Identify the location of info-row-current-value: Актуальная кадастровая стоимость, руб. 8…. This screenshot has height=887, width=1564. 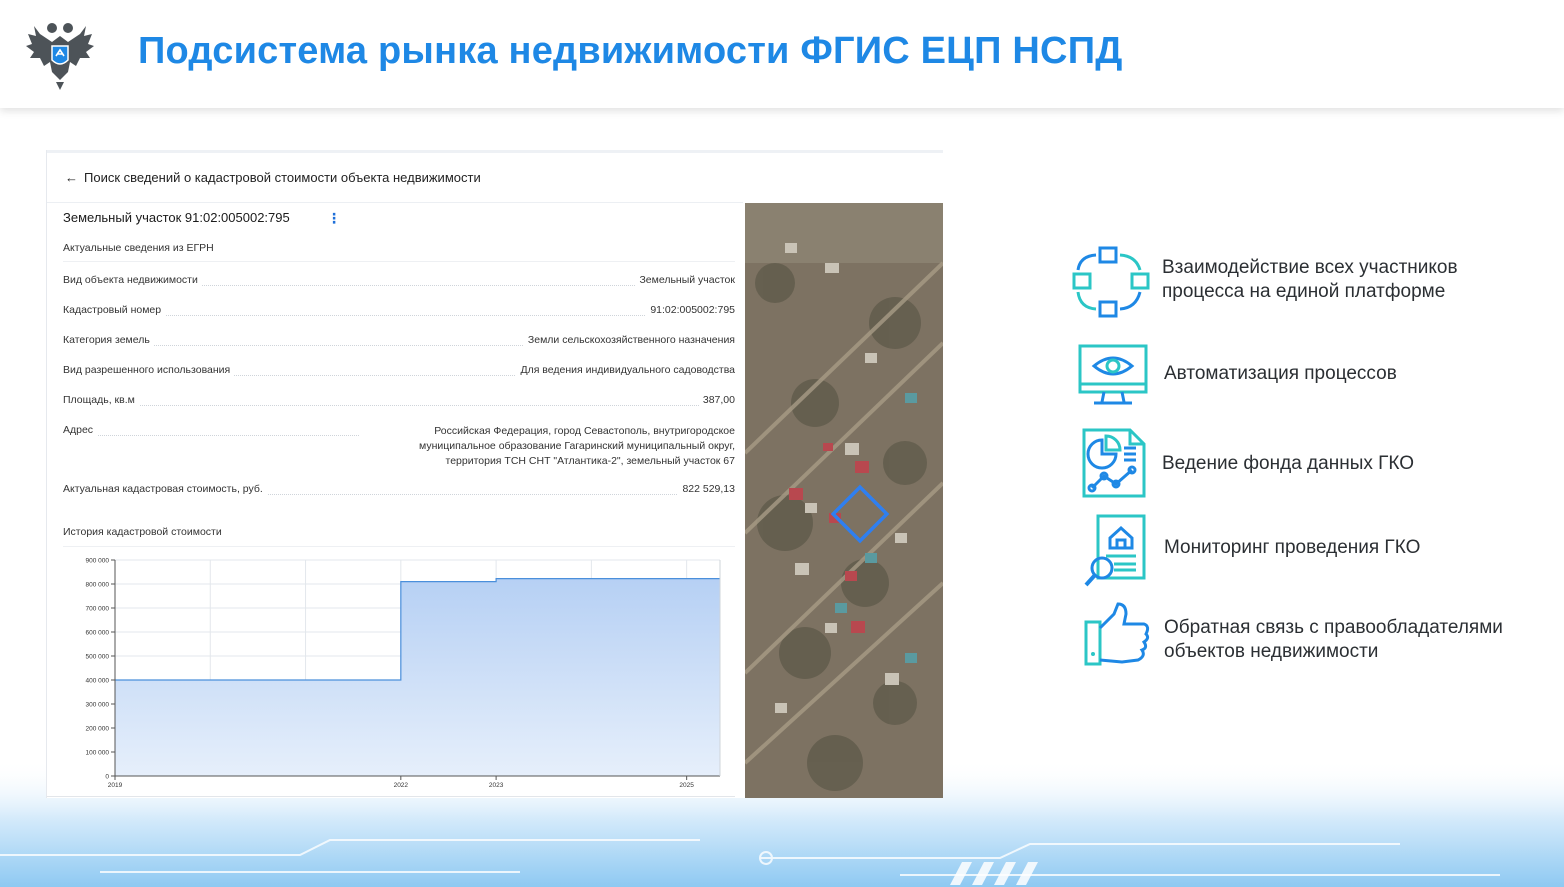
(399, 491).